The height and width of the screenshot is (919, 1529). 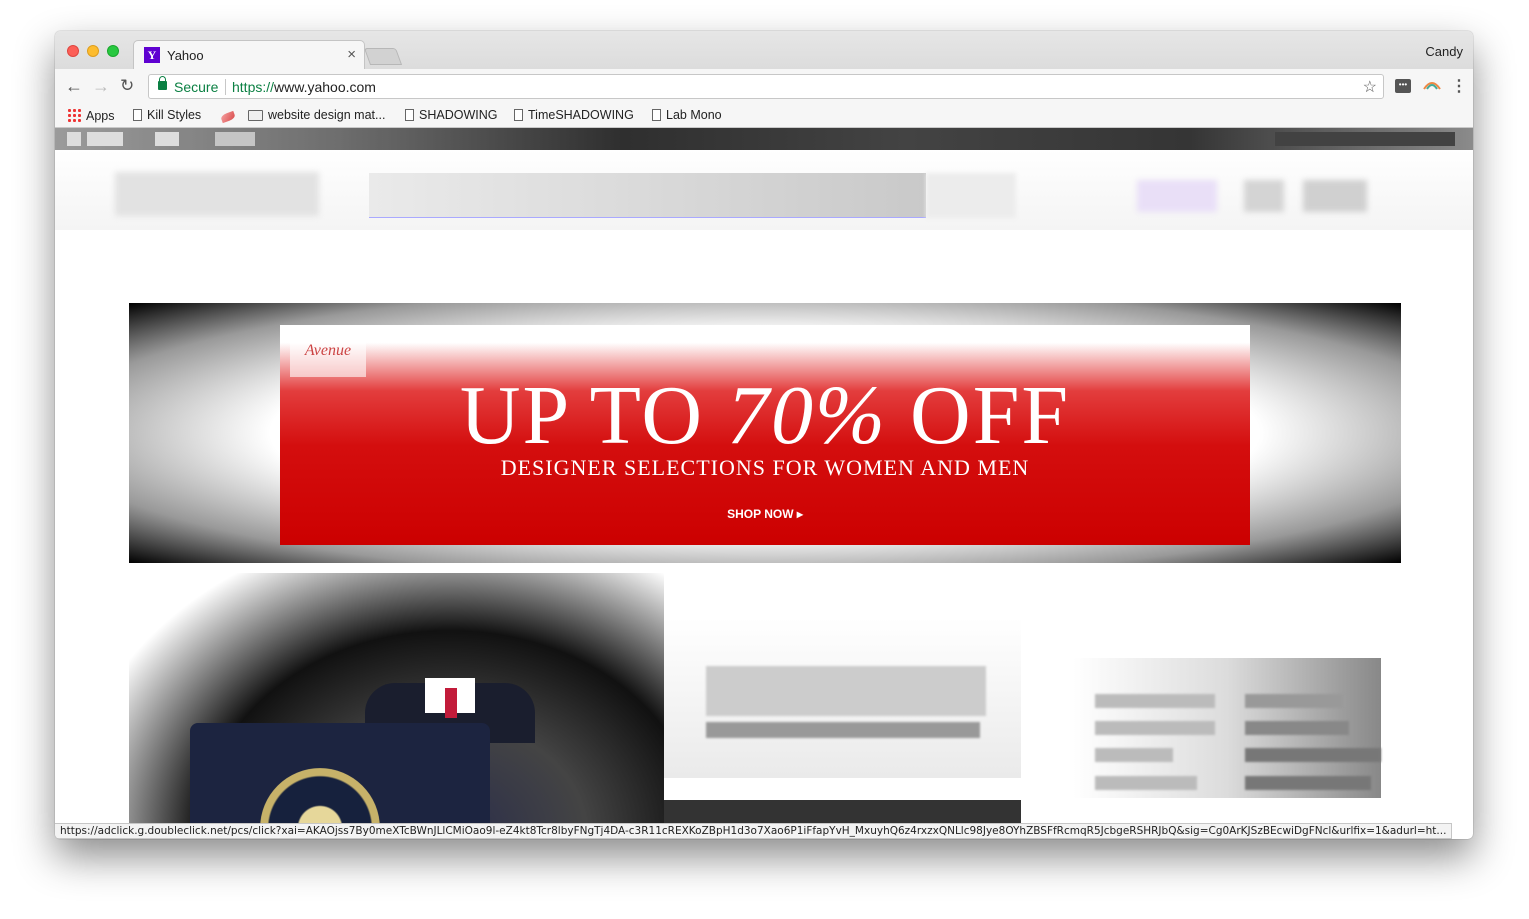 What do you see at coordinates (1432, 85) in the screenshot?
I see `rainbow-extension-icon` at bounding box center [1432, 85].